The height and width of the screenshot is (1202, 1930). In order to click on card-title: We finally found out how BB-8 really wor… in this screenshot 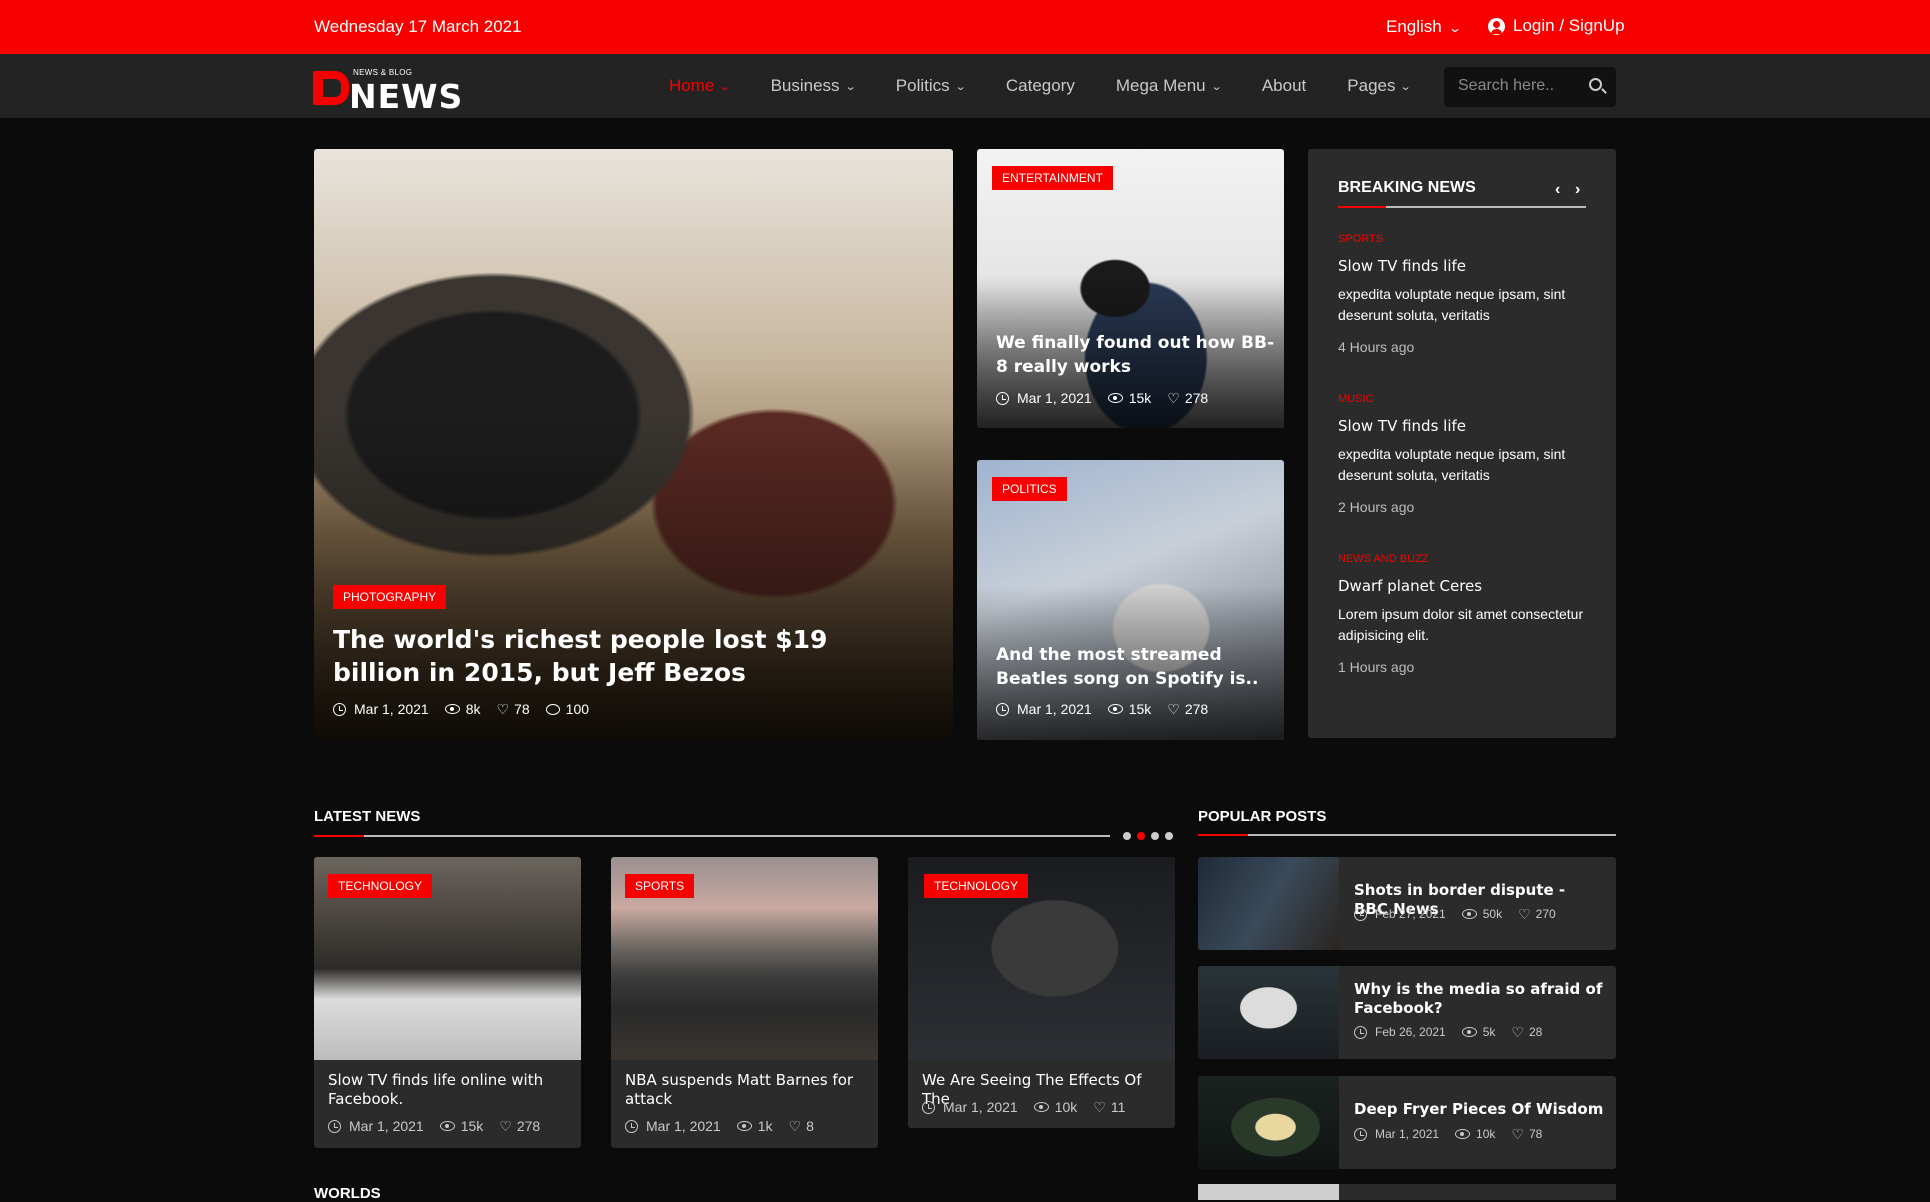, I will do `click(1136, 355)`.